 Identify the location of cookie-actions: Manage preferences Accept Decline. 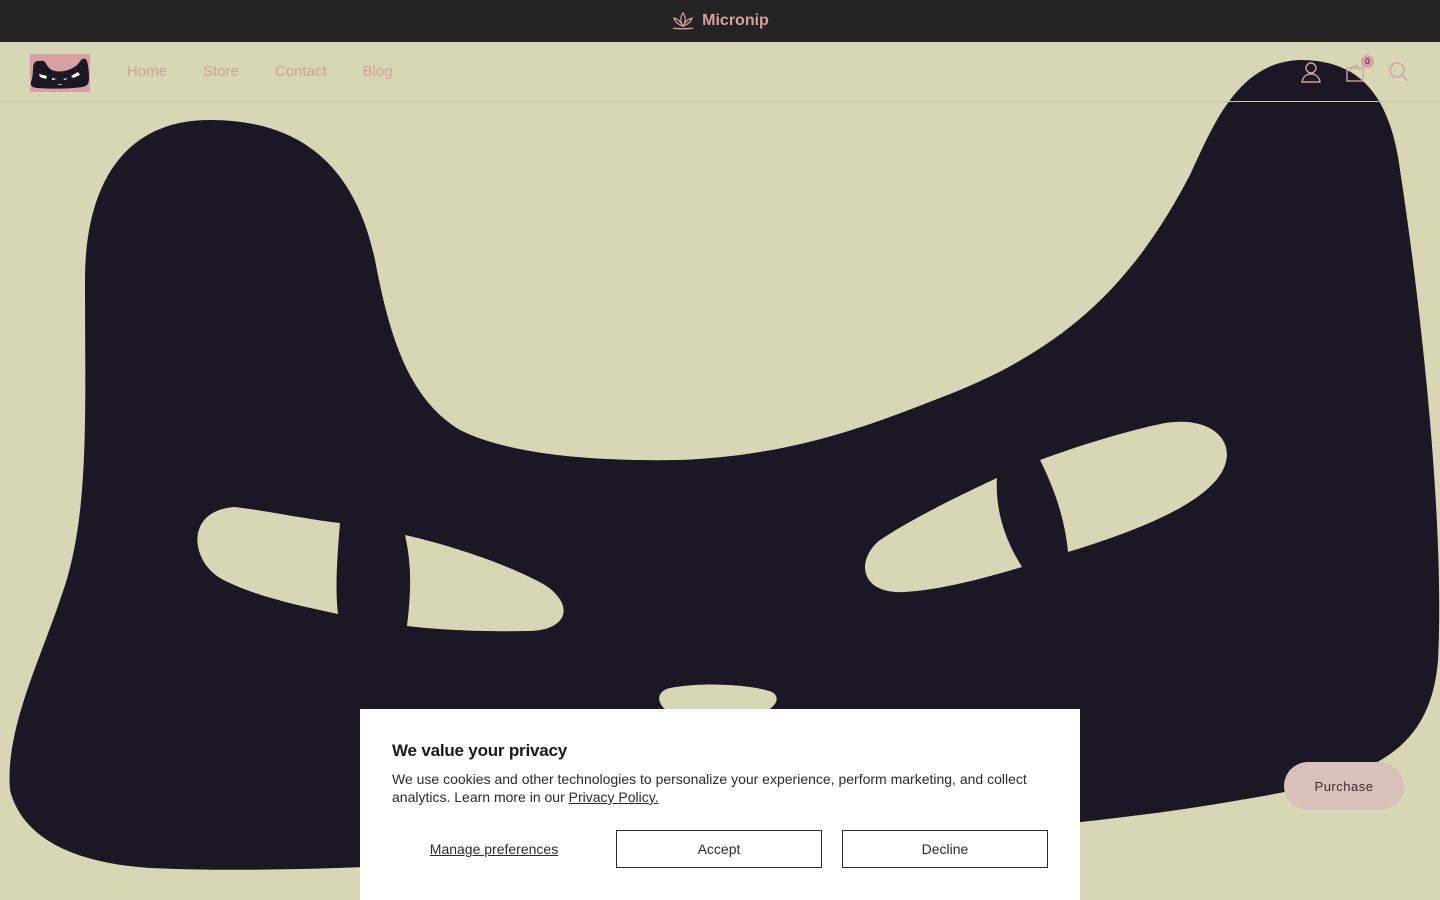
(720, 849).